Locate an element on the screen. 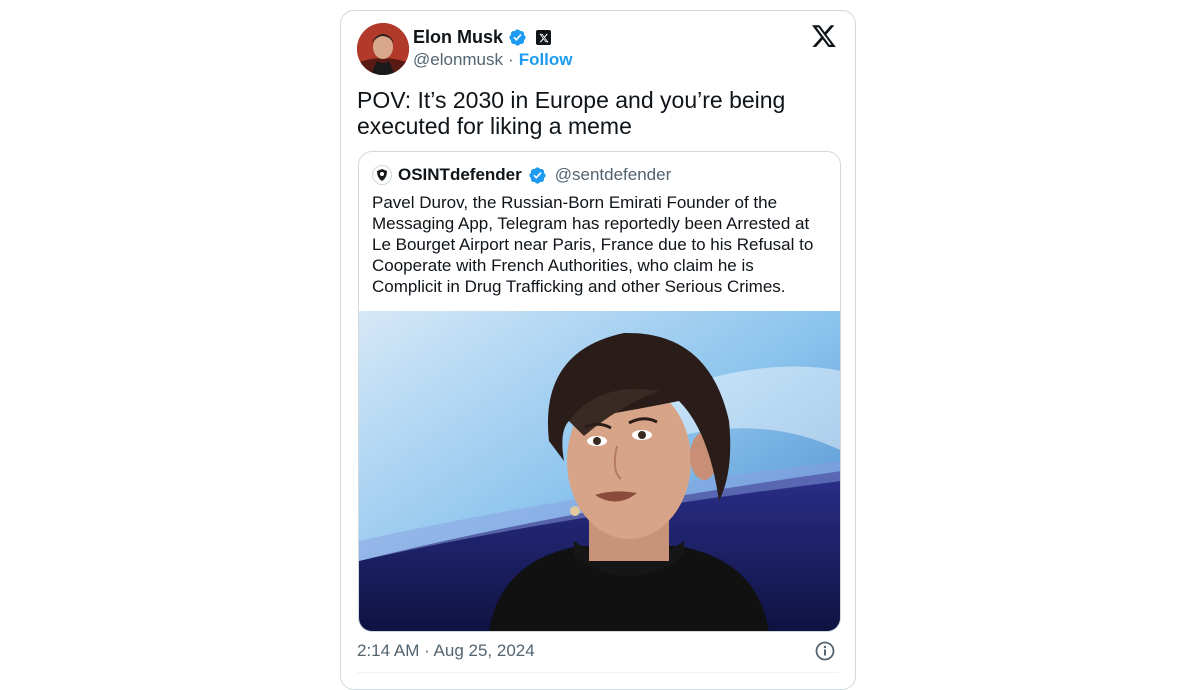 The image size is (1200, 690). author-handle: @elonmusk is located at coordinates (458, 60).